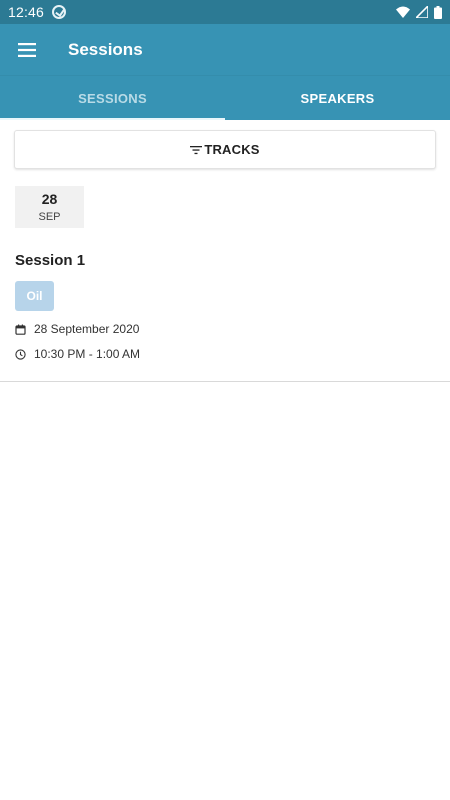 Image resolution: width=450 pixels, height=800 pixels. I want to click on menu-button, so click(27, 49).